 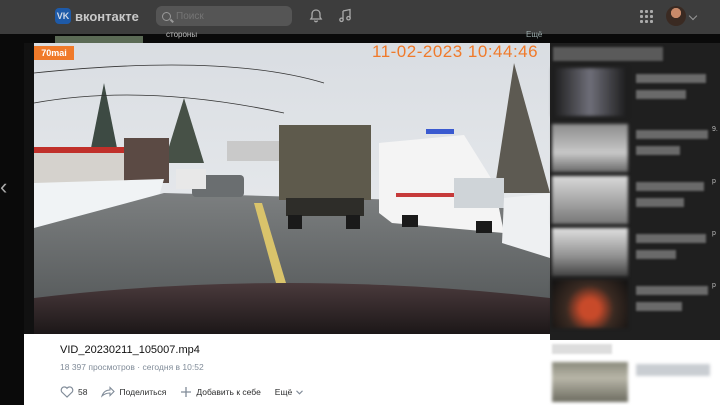 I want to click on like-count: 58, so click(x=83, y=392).